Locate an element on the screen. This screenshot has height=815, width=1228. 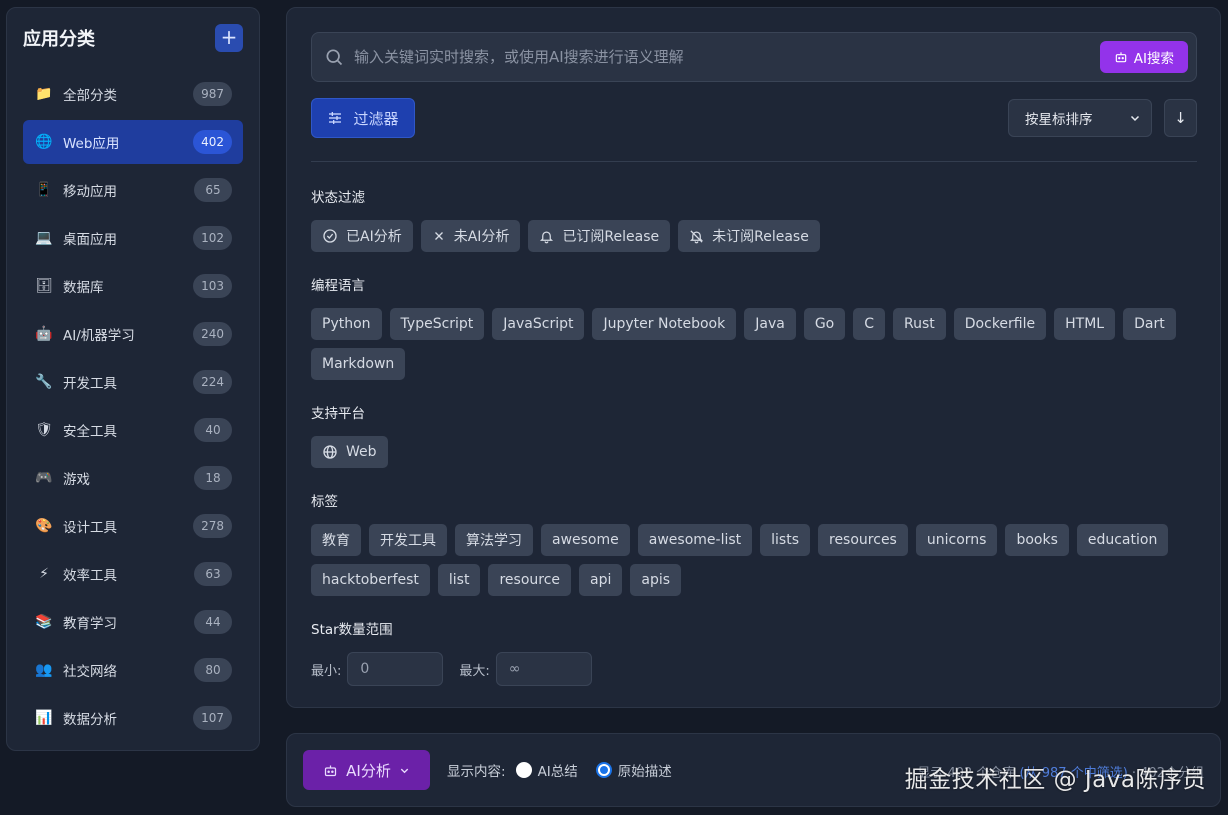
mobile-phone-icon: 📱 is located at coordinates (44, 190).